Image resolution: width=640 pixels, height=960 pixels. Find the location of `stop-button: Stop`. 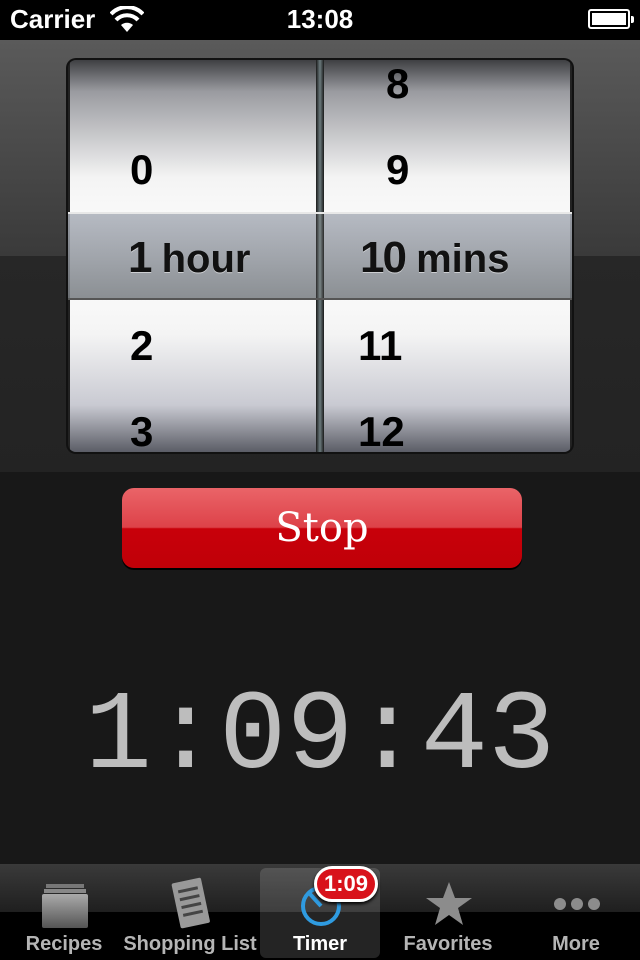

stop-button: Stop is located at coordinates (322, 528).